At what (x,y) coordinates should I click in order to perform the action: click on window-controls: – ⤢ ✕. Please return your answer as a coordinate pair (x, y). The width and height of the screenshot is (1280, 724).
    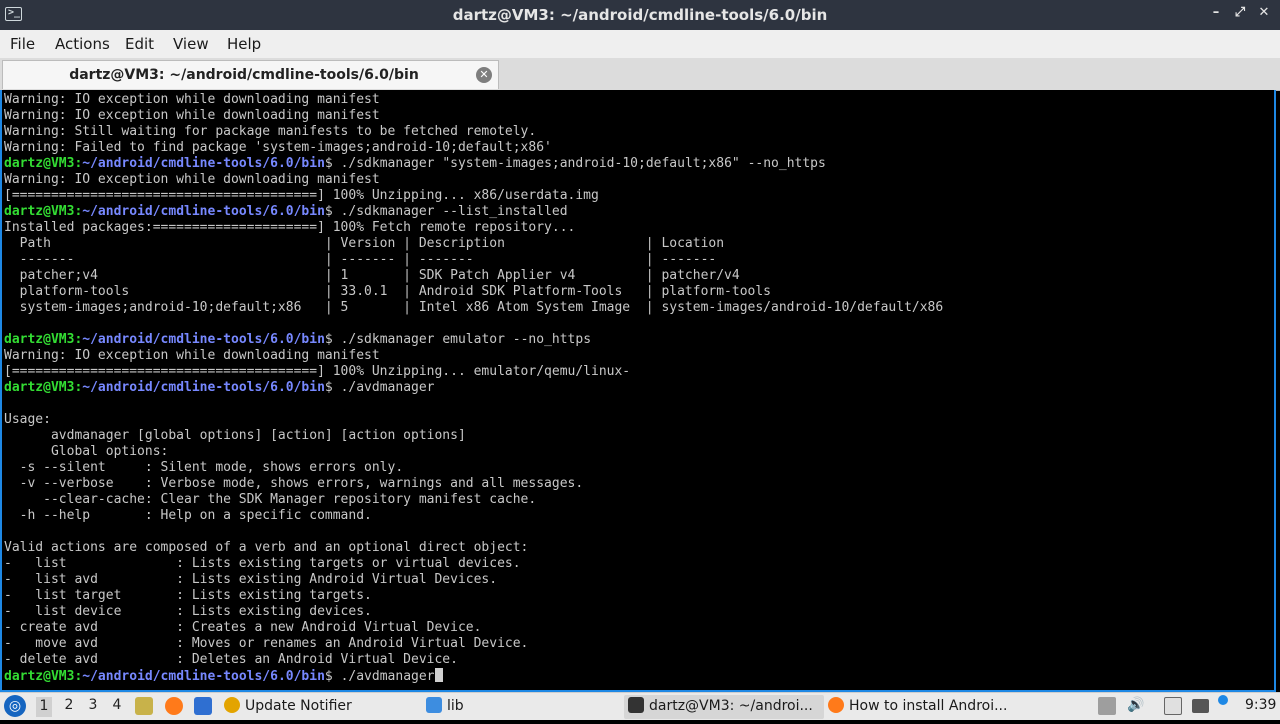
    Looking at the image, I should click on (1240, 12).